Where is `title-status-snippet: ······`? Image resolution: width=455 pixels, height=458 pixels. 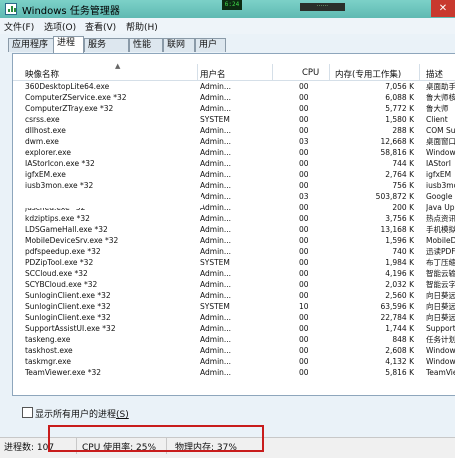 title-status-snippet: ······ is located at coordinates (322, 7).